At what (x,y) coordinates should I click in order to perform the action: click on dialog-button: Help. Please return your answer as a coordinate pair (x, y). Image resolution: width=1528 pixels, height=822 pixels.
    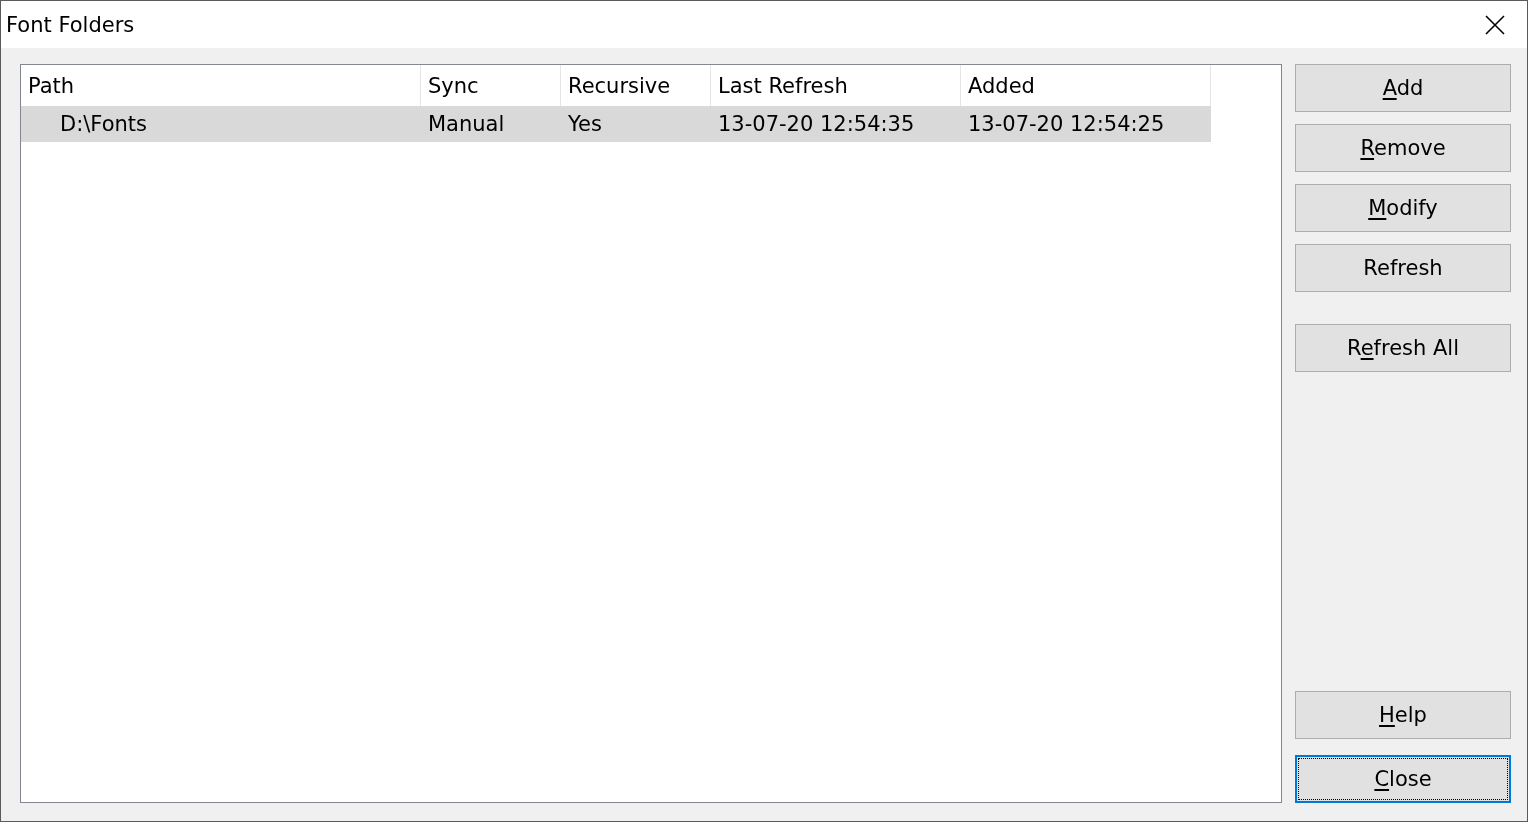
    Looking at the image, I should click on (1403, 715).